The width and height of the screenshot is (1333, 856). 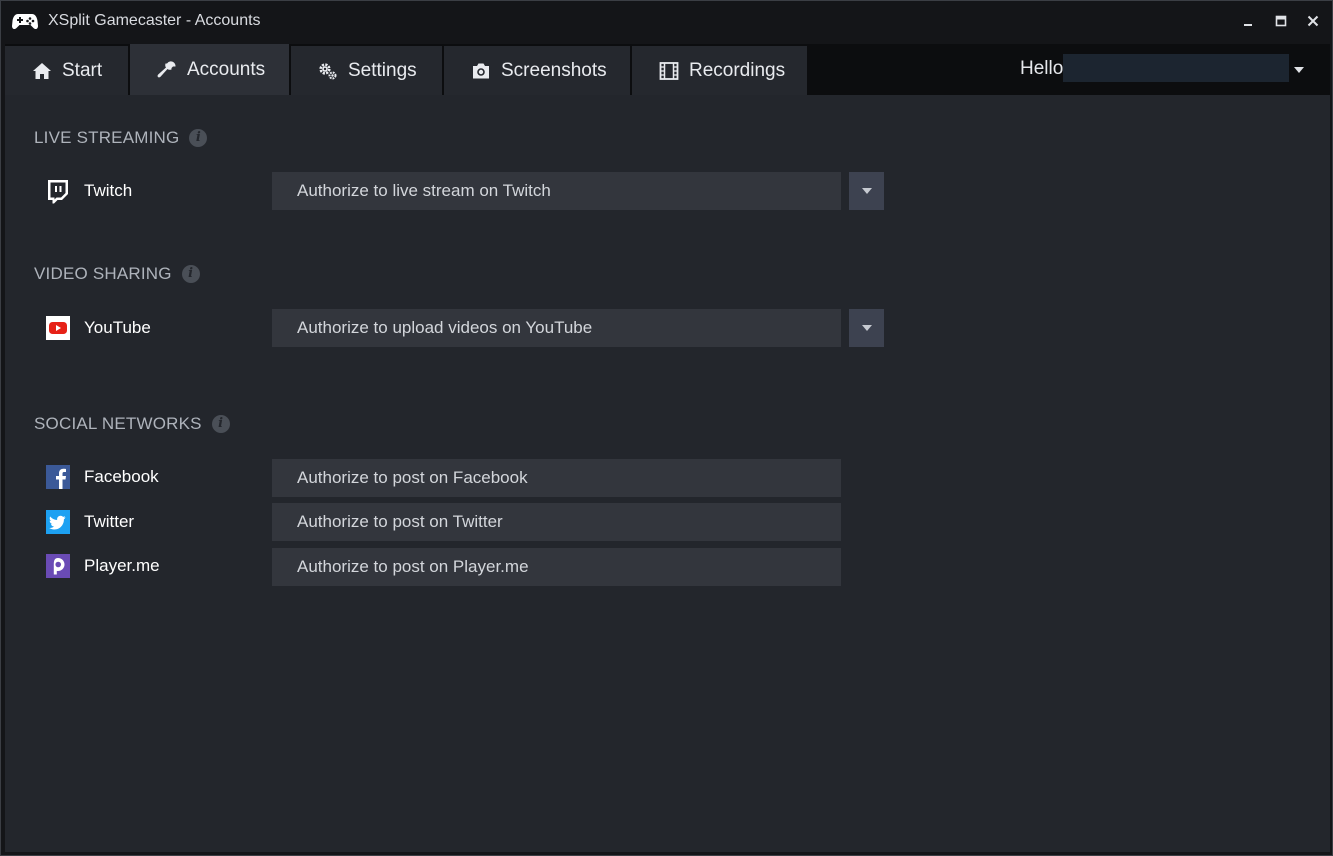 What do you see at coordinates (122, 565) in the screenshot?
I see `service-name-playerme: Player.me` at bounding box center [122, 565].